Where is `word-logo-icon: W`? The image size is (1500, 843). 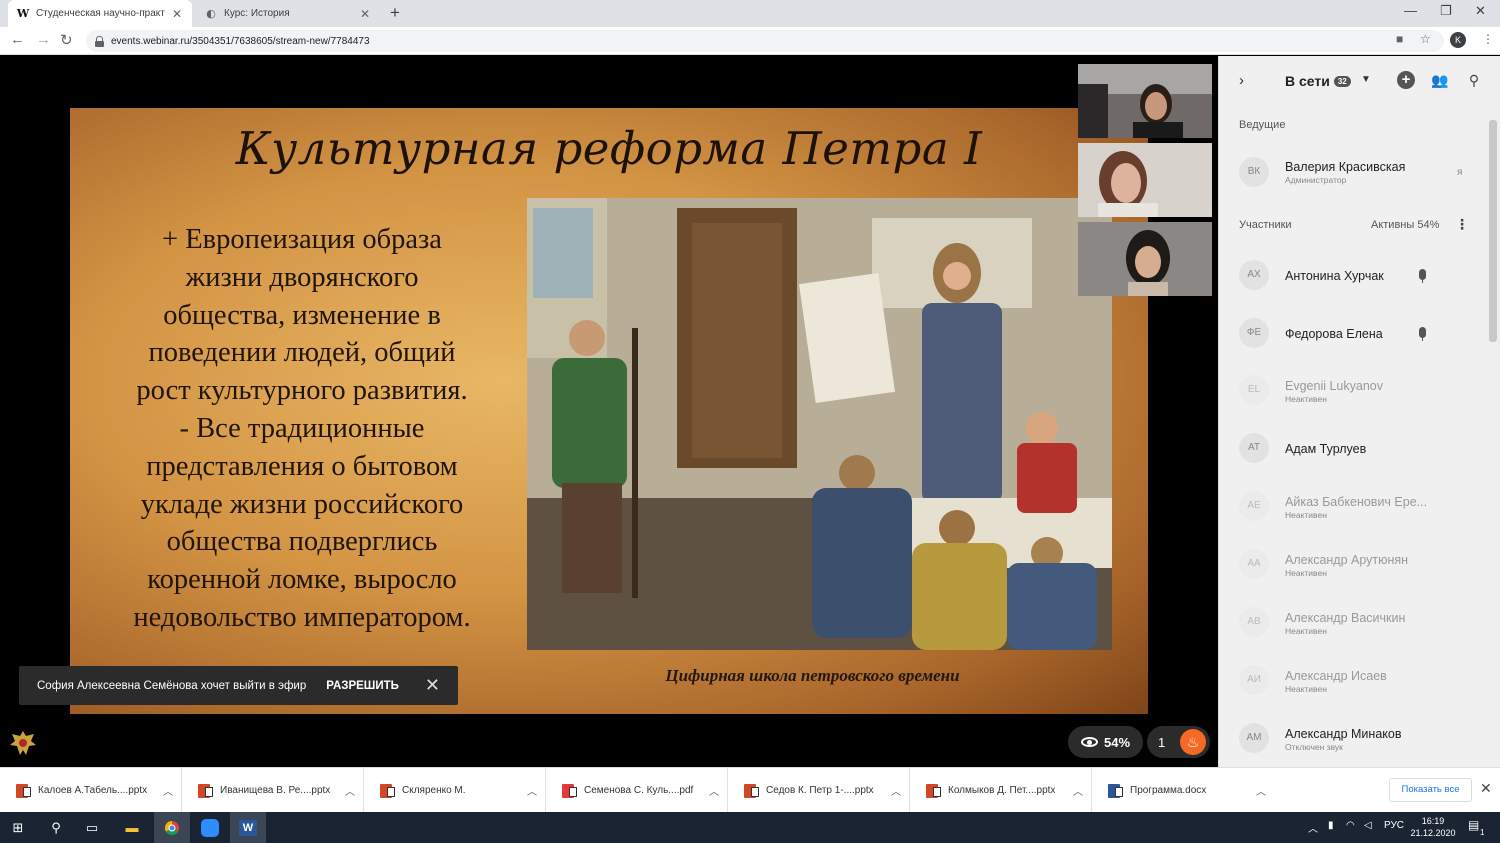
word-logo-icon: W is located at coordinates (248, 827).